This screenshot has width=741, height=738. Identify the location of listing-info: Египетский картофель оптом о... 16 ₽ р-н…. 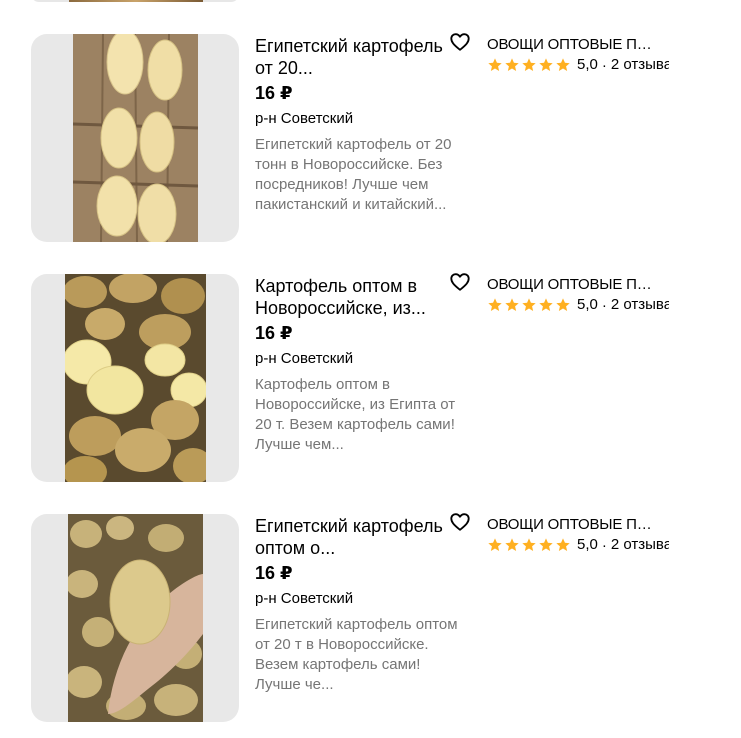
(360, 604).